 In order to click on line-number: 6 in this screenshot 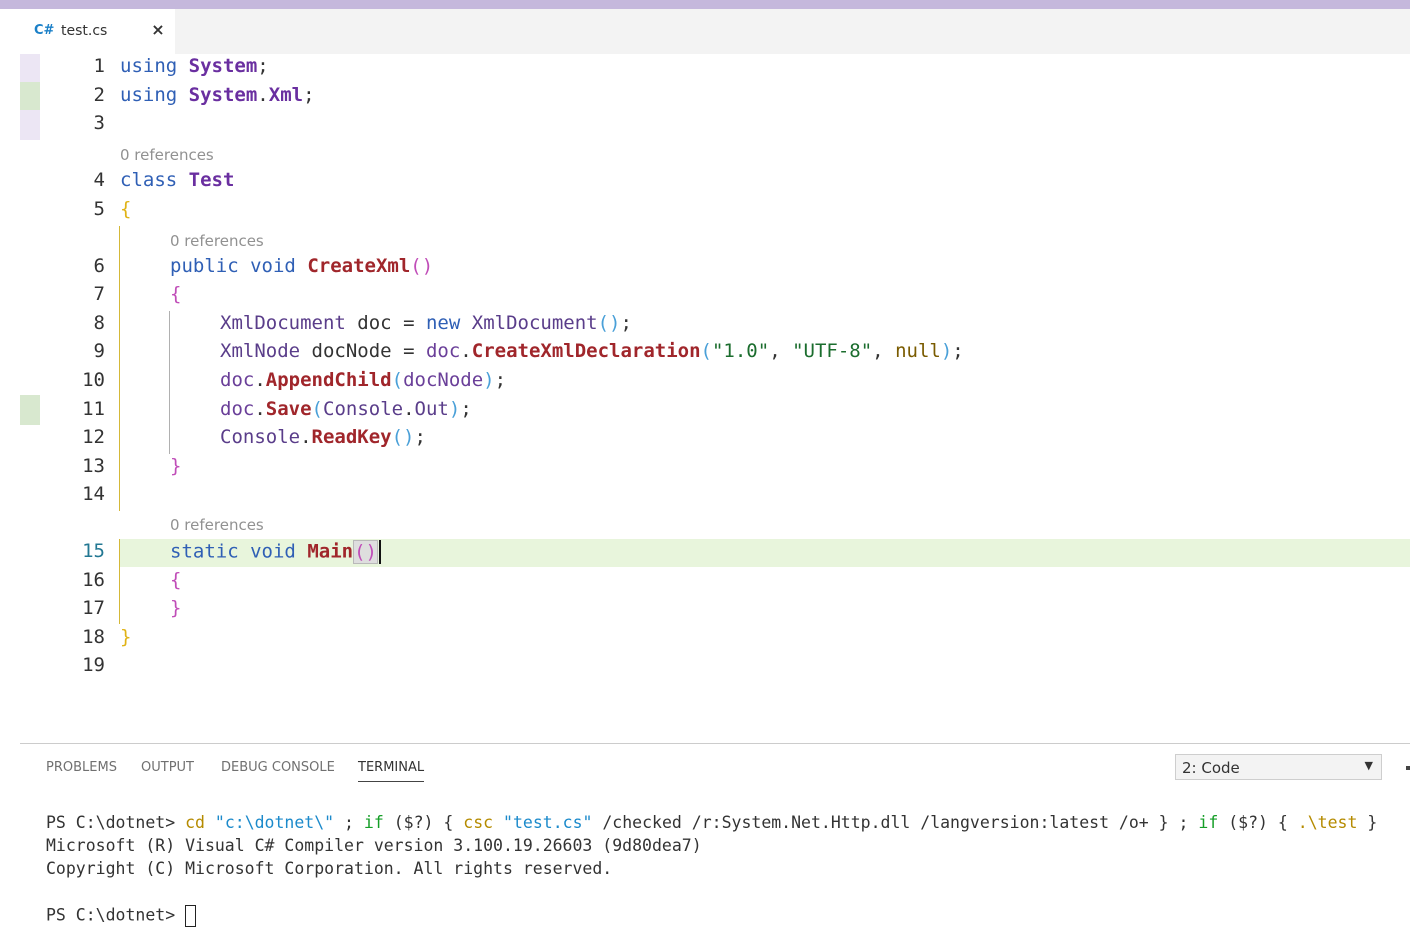, I will do `click(99, 266)`.